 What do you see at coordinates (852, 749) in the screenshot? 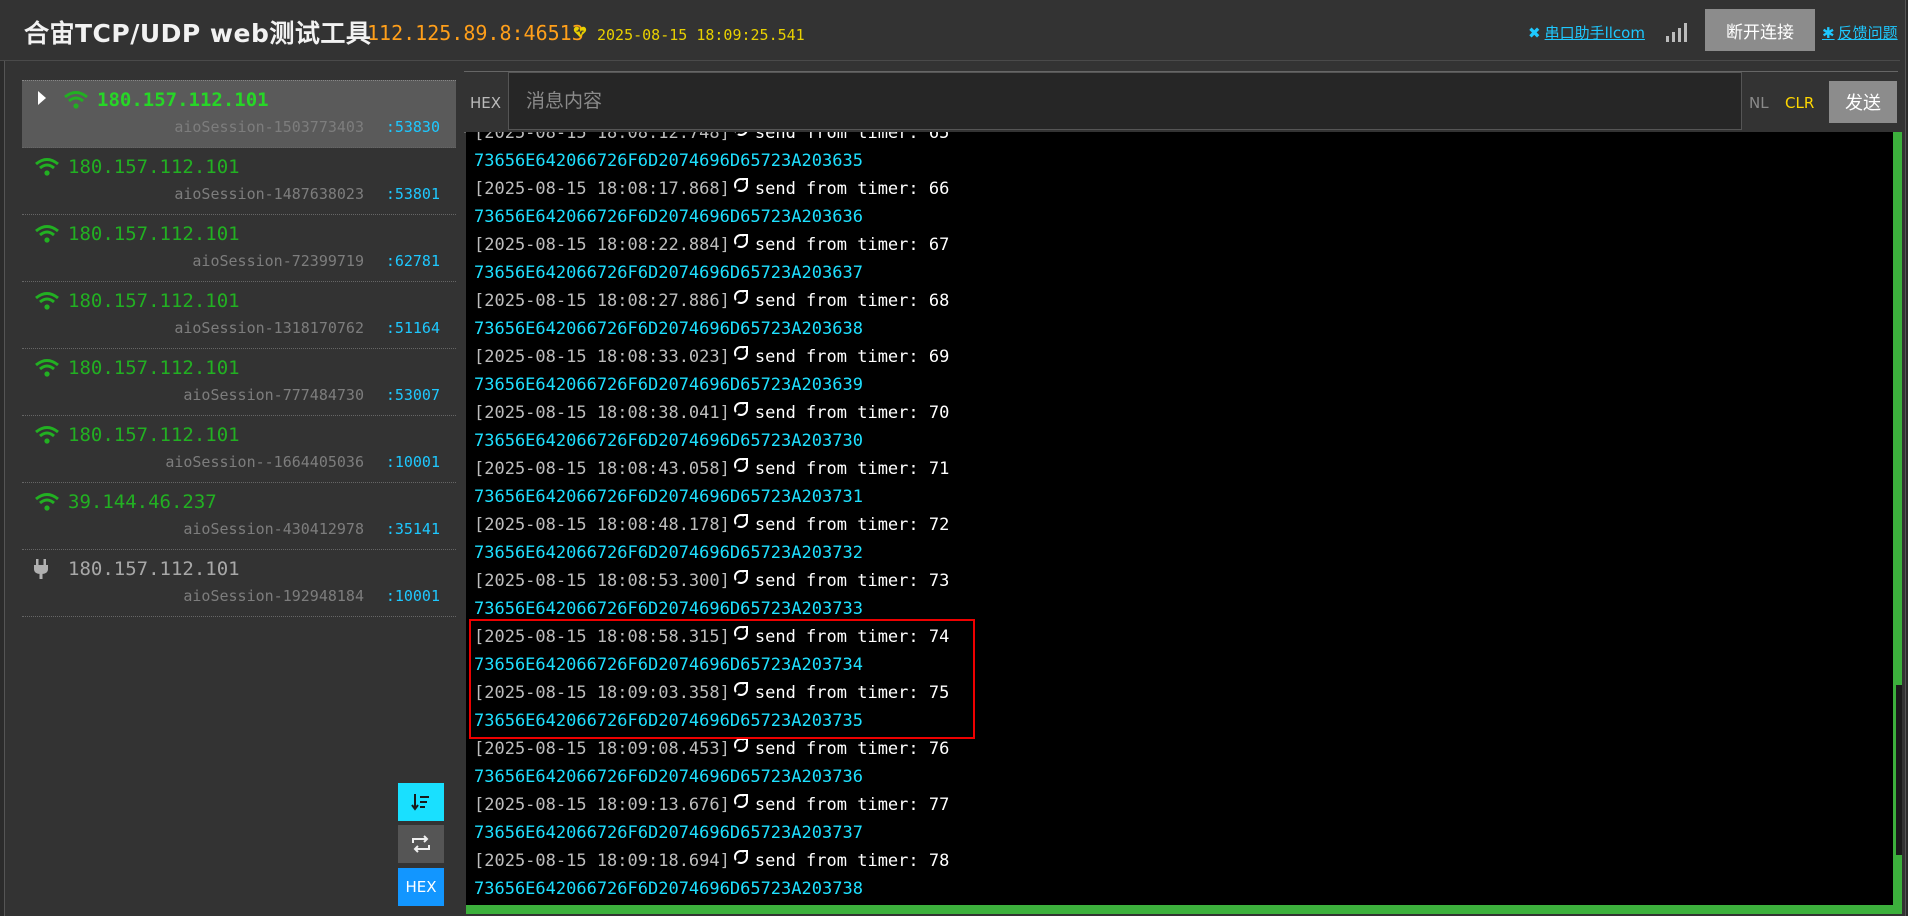
I see `log-text: send from timer: 76` at bounding box center [852, 749].